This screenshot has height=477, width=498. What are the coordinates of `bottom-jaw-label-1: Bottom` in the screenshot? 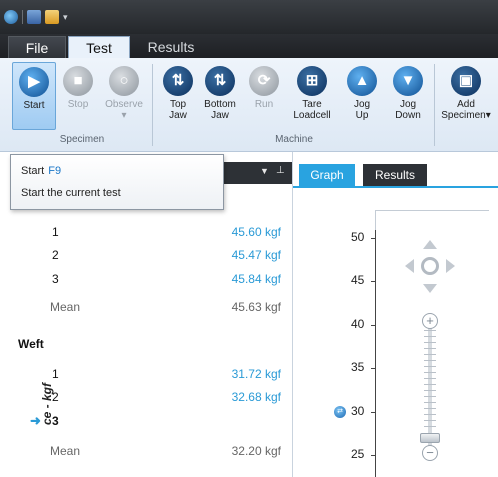 It's located at (220, 104).